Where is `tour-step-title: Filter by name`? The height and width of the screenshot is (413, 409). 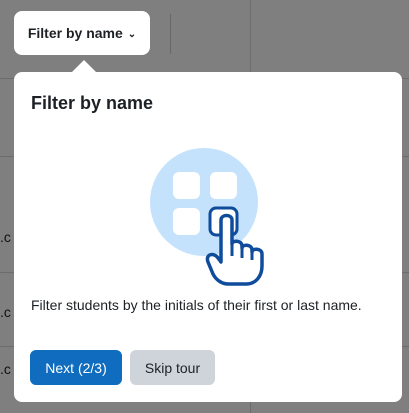 tour-step-title: Filter by name is located at coordinates (92, 103).